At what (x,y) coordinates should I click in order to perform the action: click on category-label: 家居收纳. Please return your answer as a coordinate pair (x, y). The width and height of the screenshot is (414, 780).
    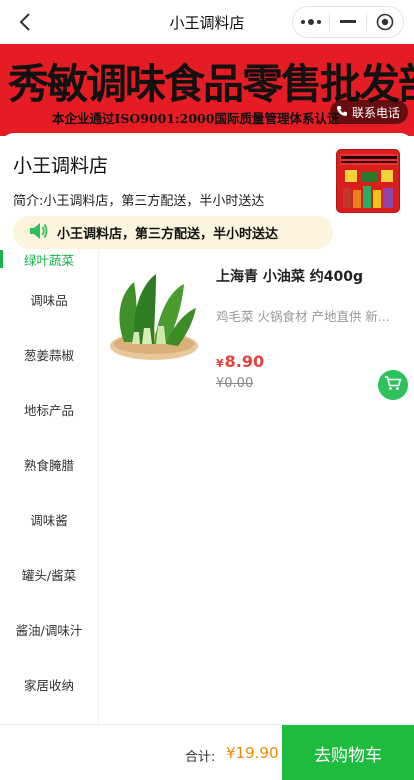
    Looking at the image, I should click on (48, 685).